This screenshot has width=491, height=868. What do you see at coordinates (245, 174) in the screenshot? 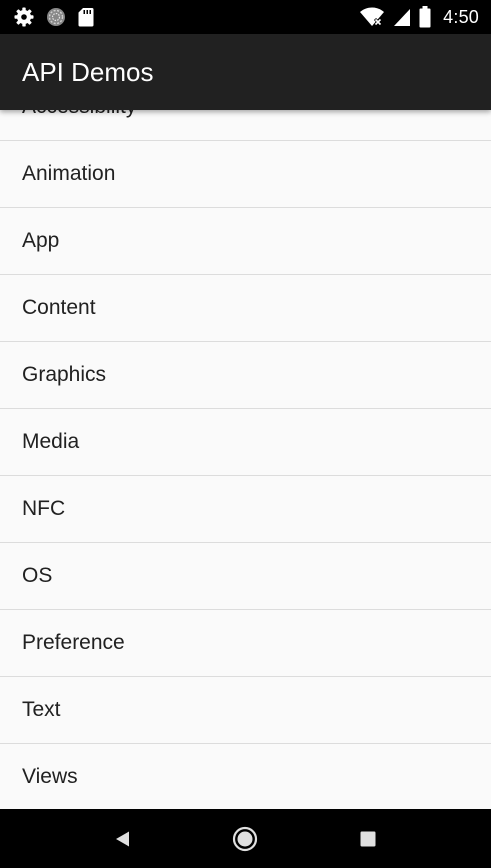
I see `list-item-animation: Animation` at bounding box center [245, 174].